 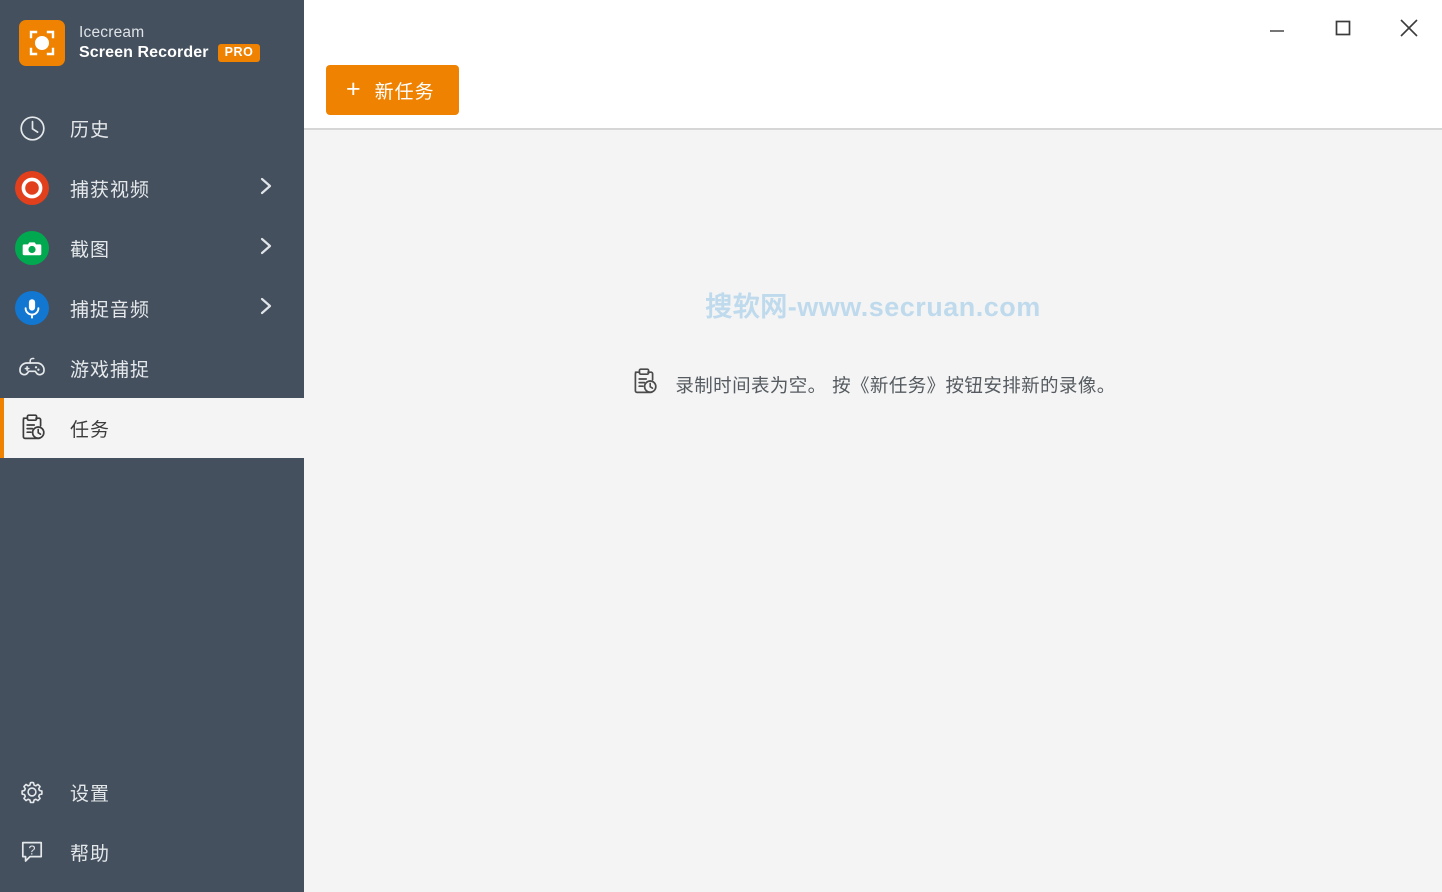 I want to click on microphone-circle-icon, so click(x=32, y=308).